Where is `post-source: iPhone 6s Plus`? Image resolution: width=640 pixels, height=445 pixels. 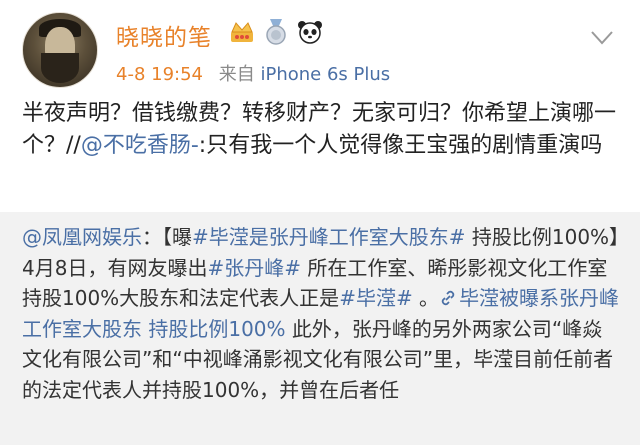 post-source: iPhone 6s Plus is located at coordinates (325, 74).